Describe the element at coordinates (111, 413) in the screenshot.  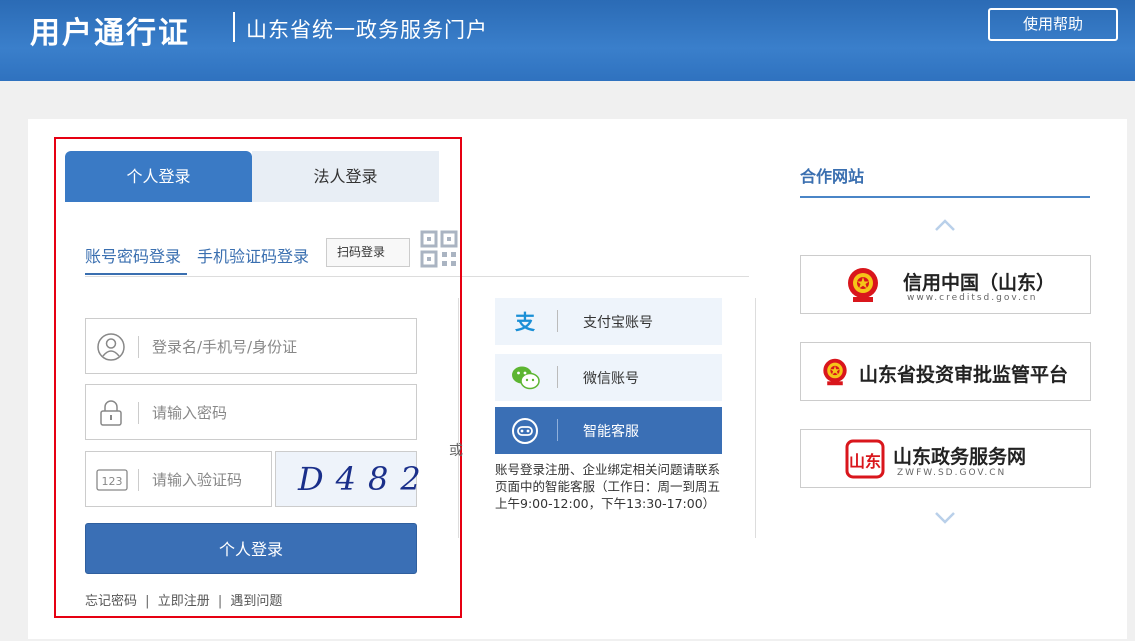
I see `lock-icon` at that location.